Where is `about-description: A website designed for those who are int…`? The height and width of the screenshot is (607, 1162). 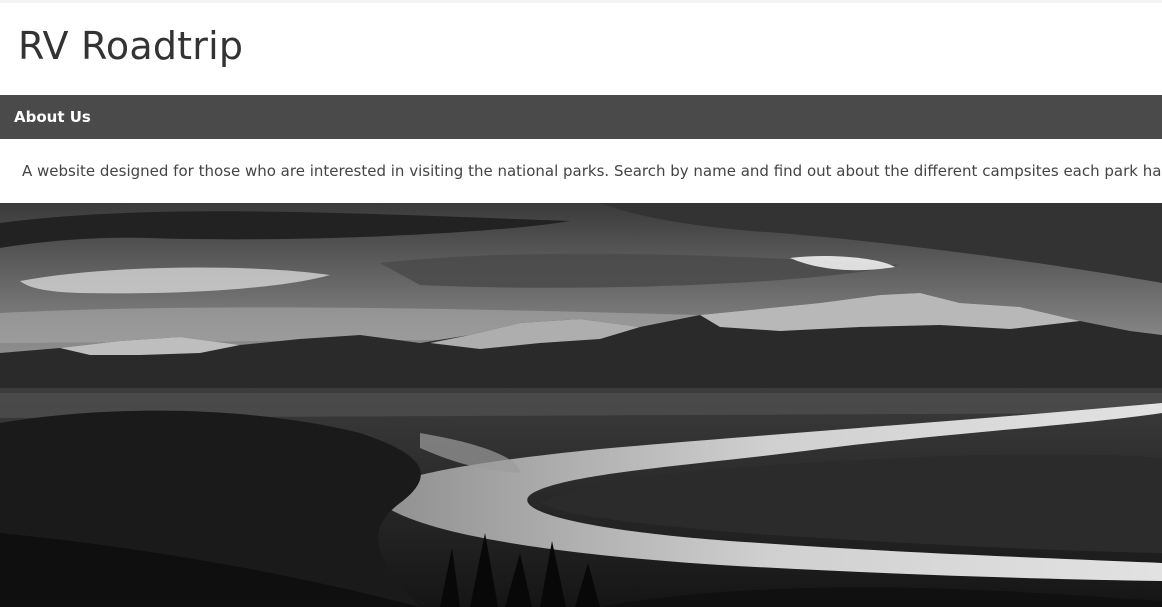 about-description: A website designed for those who are int… is located at coordinates (592, 171).